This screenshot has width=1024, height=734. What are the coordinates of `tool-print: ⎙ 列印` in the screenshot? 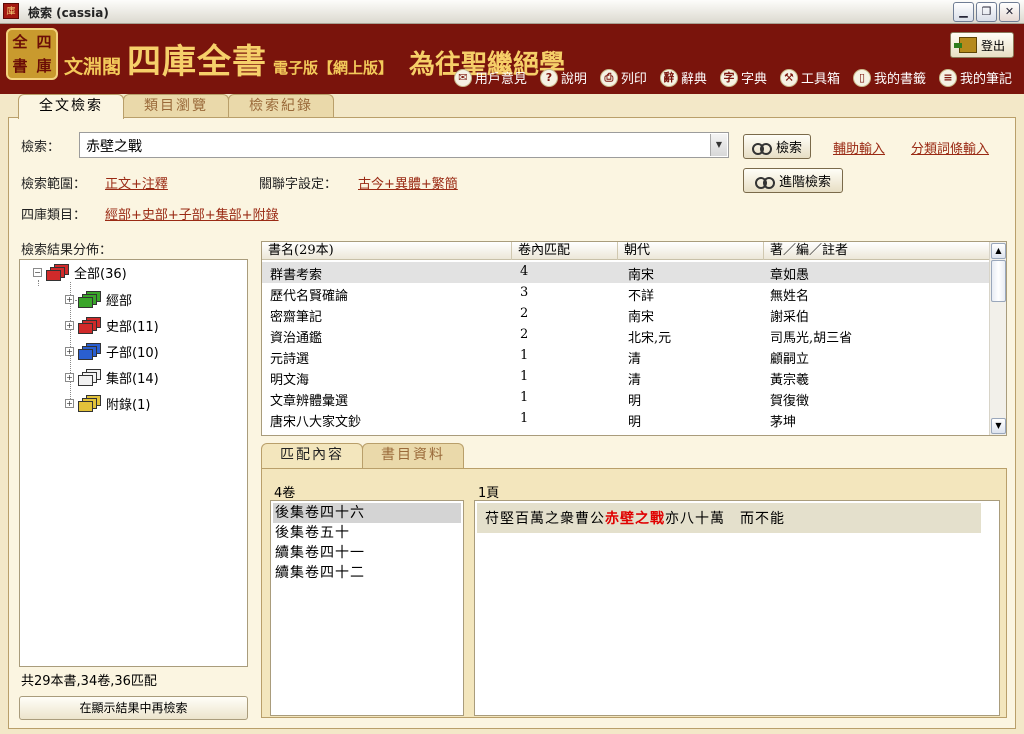 It's located at (623, 77).